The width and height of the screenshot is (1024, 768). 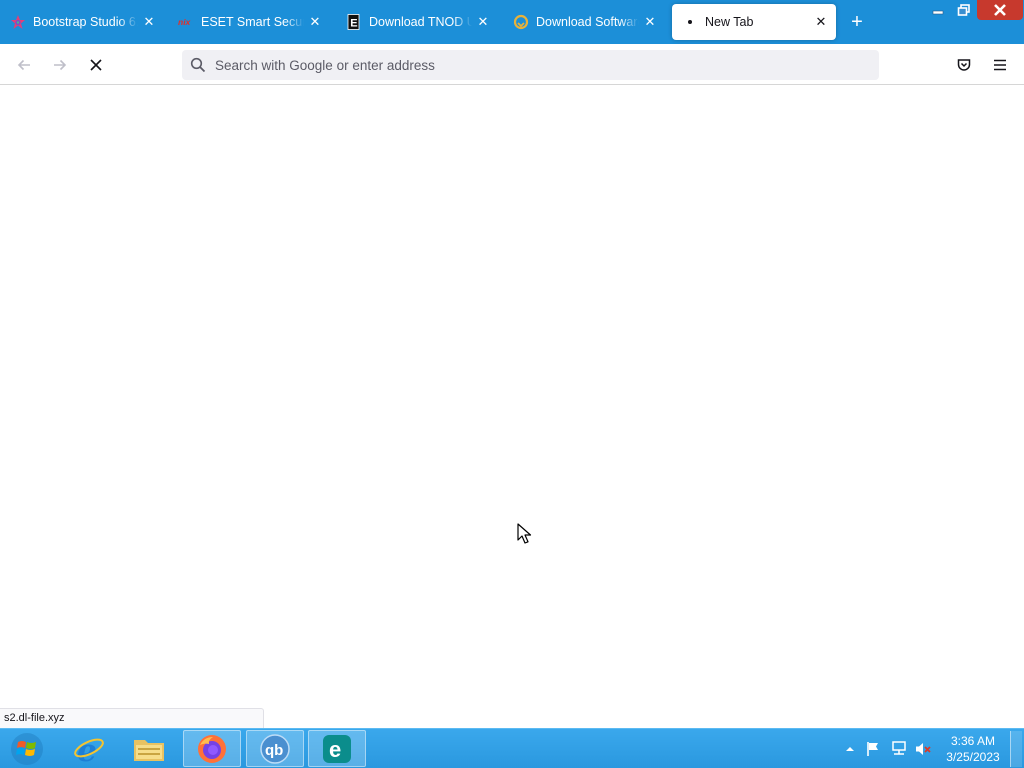 I want to click on tnod-icon: E, so click(x=354, y=22).